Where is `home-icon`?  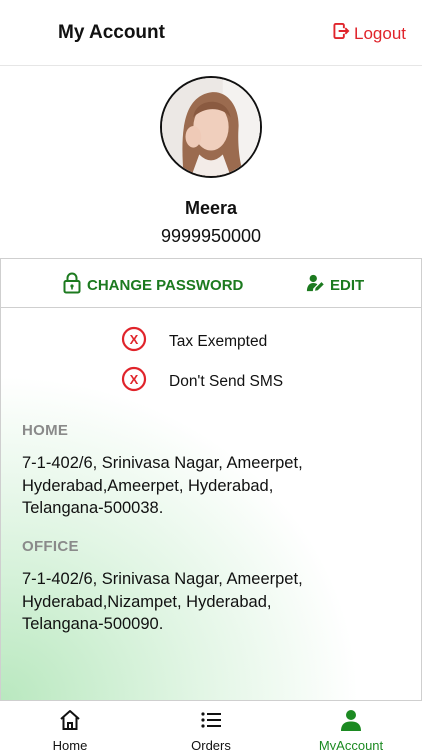 home-icon is located at coordinates (70, 721).